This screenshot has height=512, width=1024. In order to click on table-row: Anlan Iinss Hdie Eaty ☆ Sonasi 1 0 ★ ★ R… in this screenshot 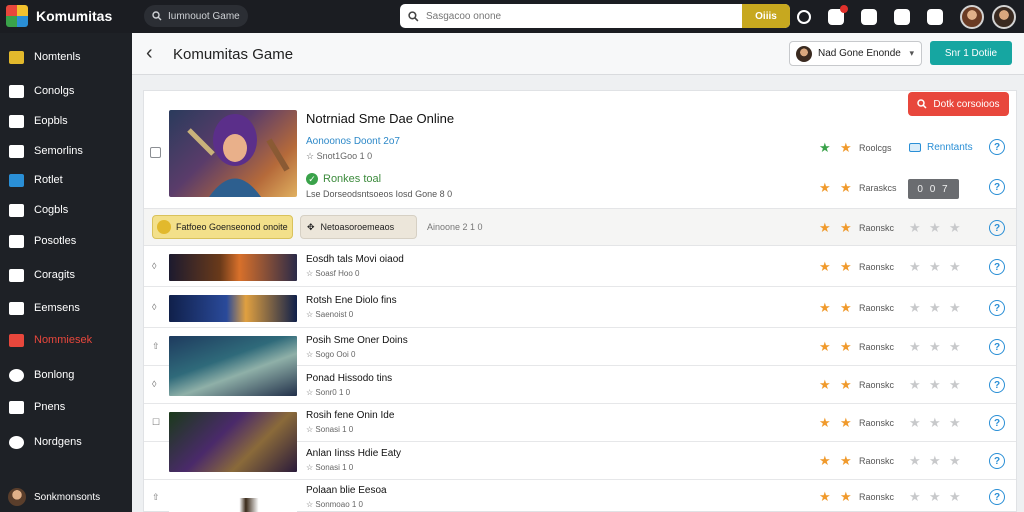, I will do `click(580, 461)`.